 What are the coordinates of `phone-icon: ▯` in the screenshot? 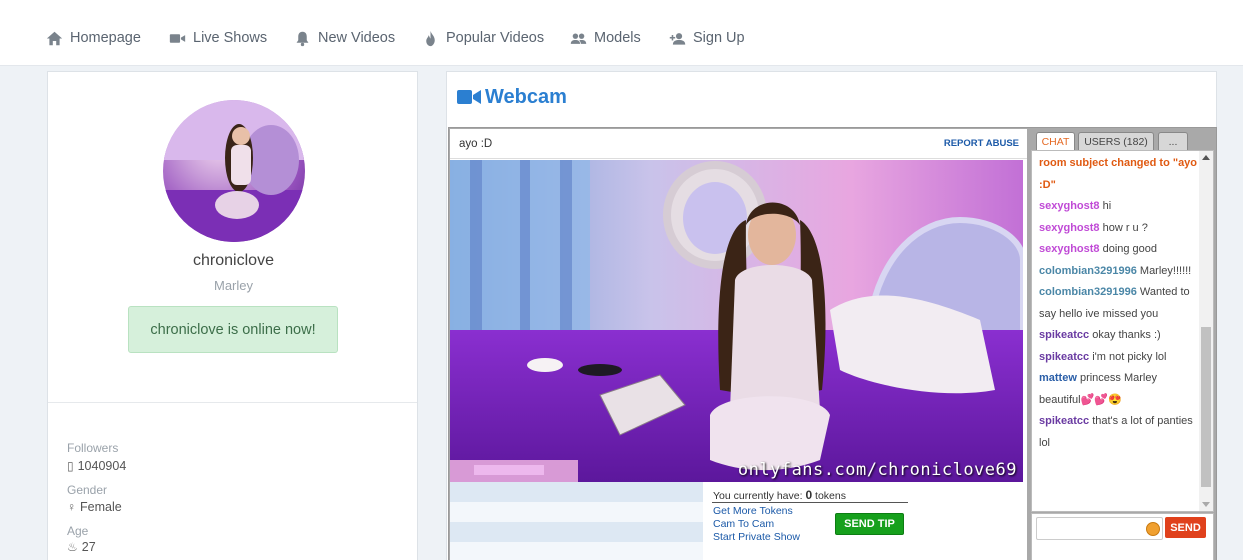 It's located at (70, 466).